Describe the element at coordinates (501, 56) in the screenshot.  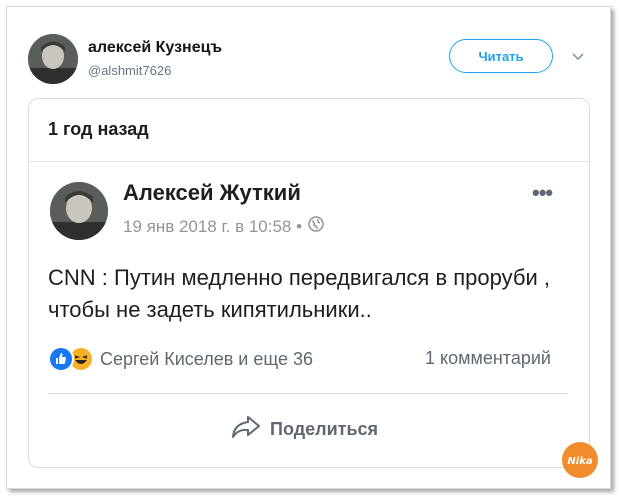
I see `follow-button: Читать` at that location.